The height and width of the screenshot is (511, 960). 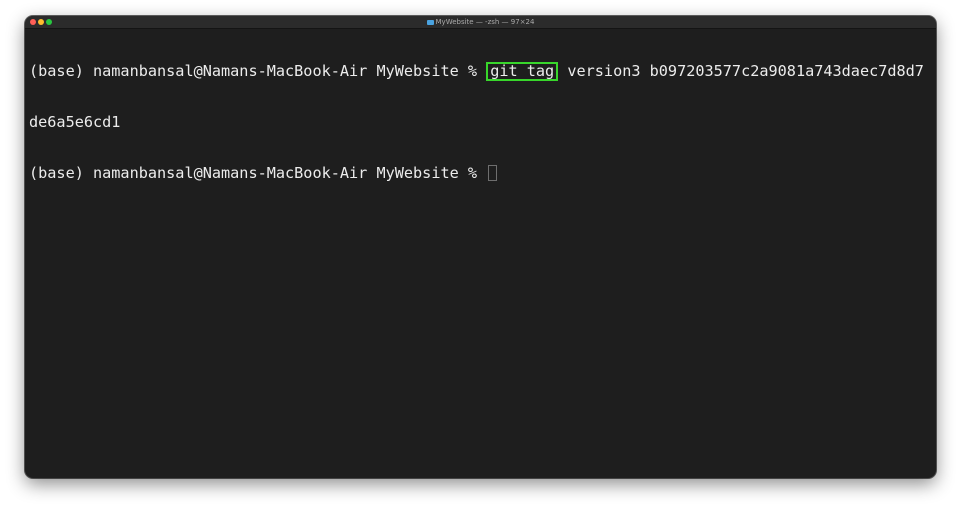 I want to click on terminal-line: de6a5e6cd1, so click(x=482, y=122).